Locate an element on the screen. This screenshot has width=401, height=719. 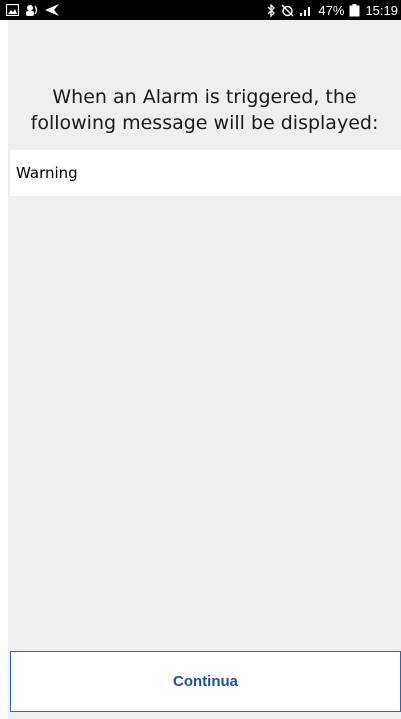
status-bar-left is located at coordinates (32, 10).